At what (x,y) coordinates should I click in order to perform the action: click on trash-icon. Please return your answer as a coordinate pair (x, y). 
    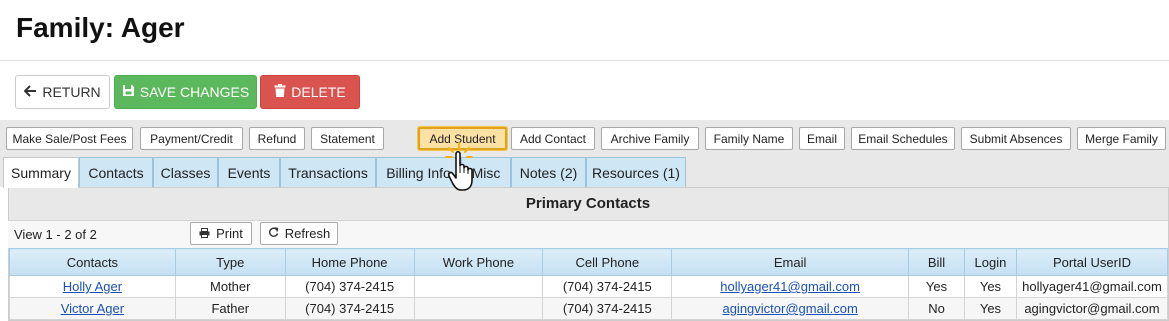
    Looking at the image, I should click on (280, 92).